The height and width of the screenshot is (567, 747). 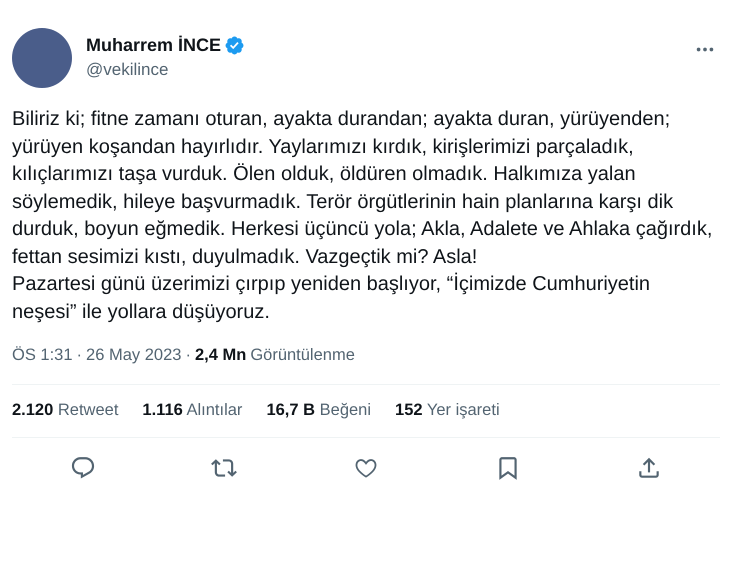 What do you see at coordinates (220, 355) in the screenshot?
I see `view-count: 2,4 Mn` at bounding box center [220, 355].